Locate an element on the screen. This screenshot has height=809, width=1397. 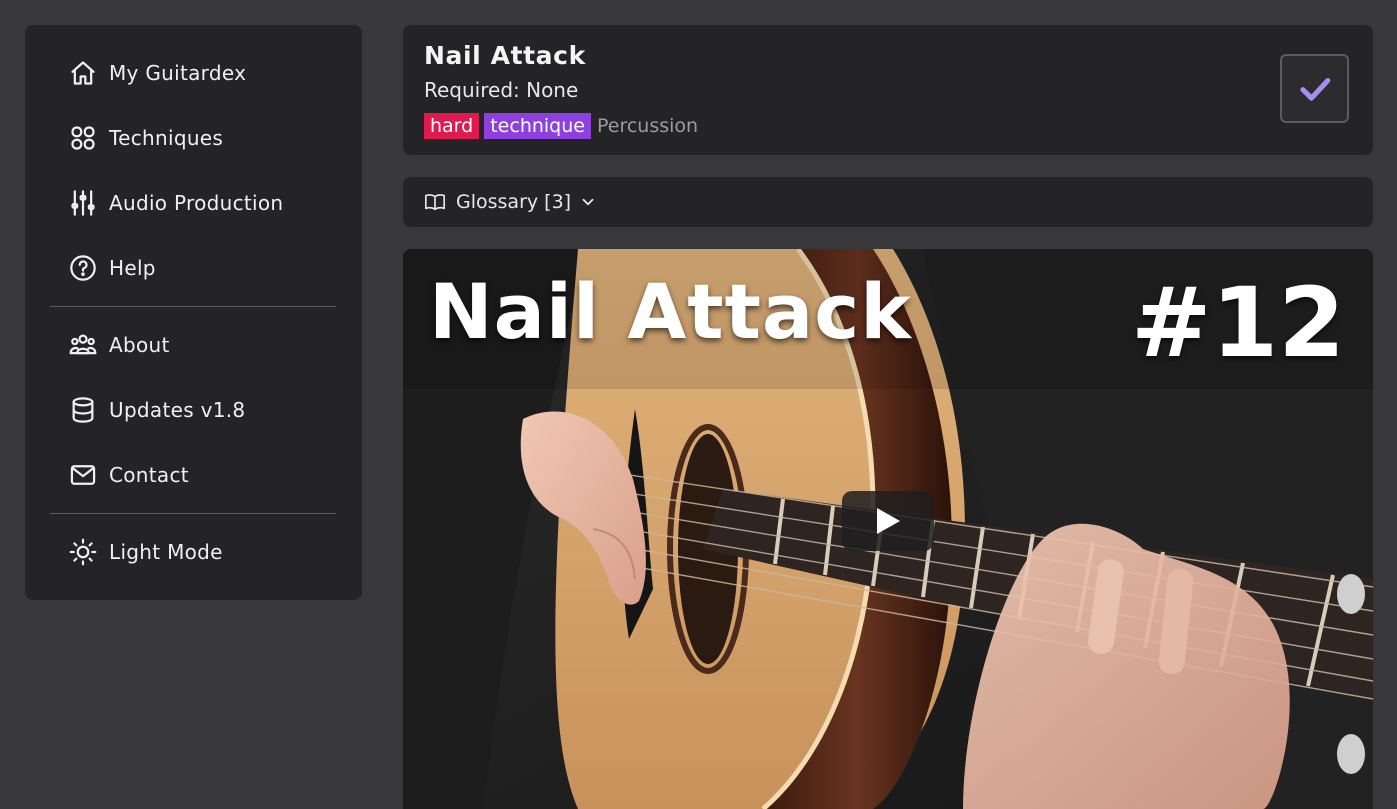
mail-icon is located at coordinates (83, 475).